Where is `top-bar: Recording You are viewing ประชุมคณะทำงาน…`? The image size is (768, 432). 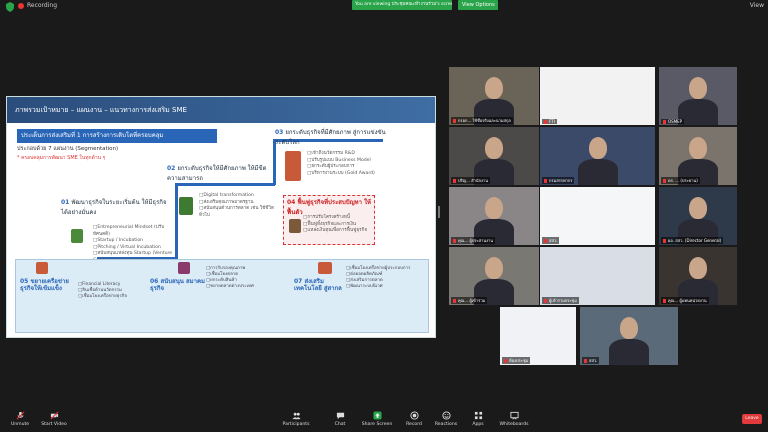 top-bar: Recording You are viewing ประชุมคณะทำงาน… is located at coordinates (384, 7).